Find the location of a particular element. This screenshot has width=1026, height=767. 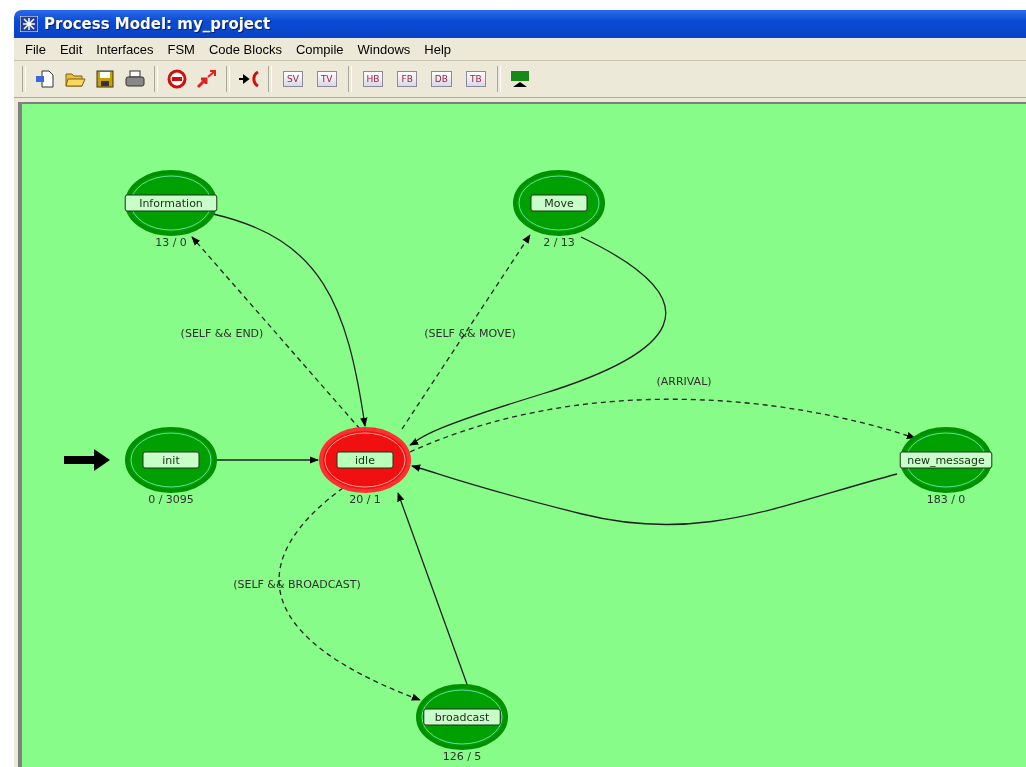

menu-item: Code Blocks is located at coordinates (245, 49).